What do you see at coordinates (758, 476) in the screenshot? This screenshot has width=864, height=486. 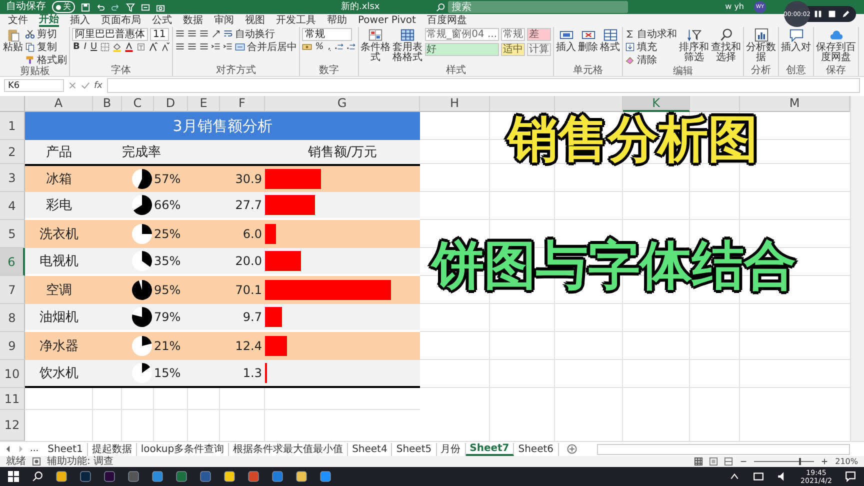 I see `monitor-icon` at bounding box center [758, 476].